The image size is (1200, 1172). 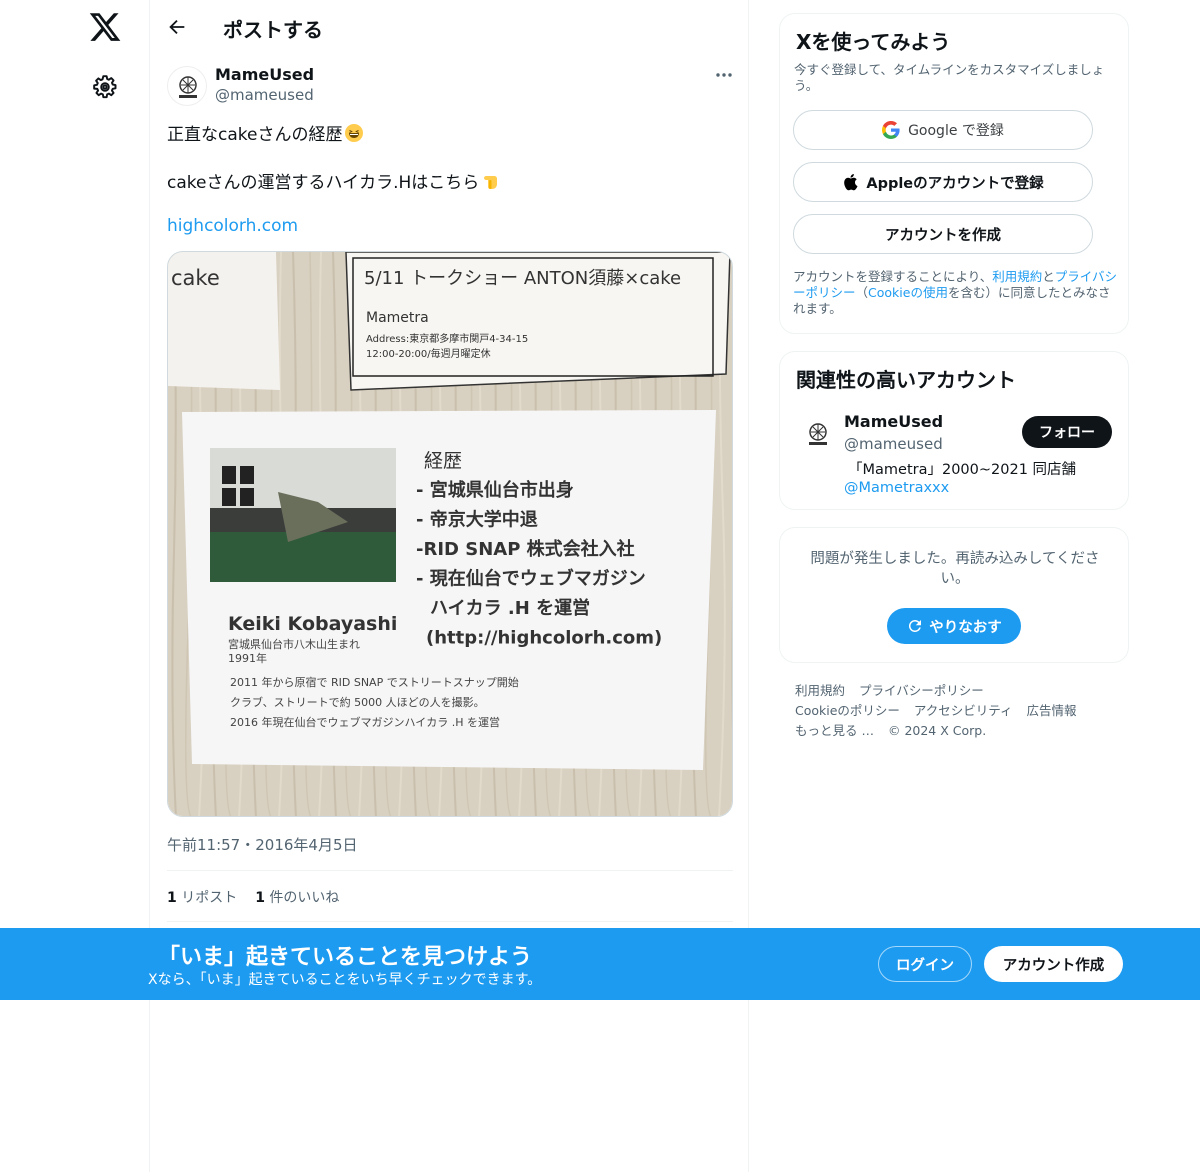 I want to click on apple-icon, so click(x=851, y=182).